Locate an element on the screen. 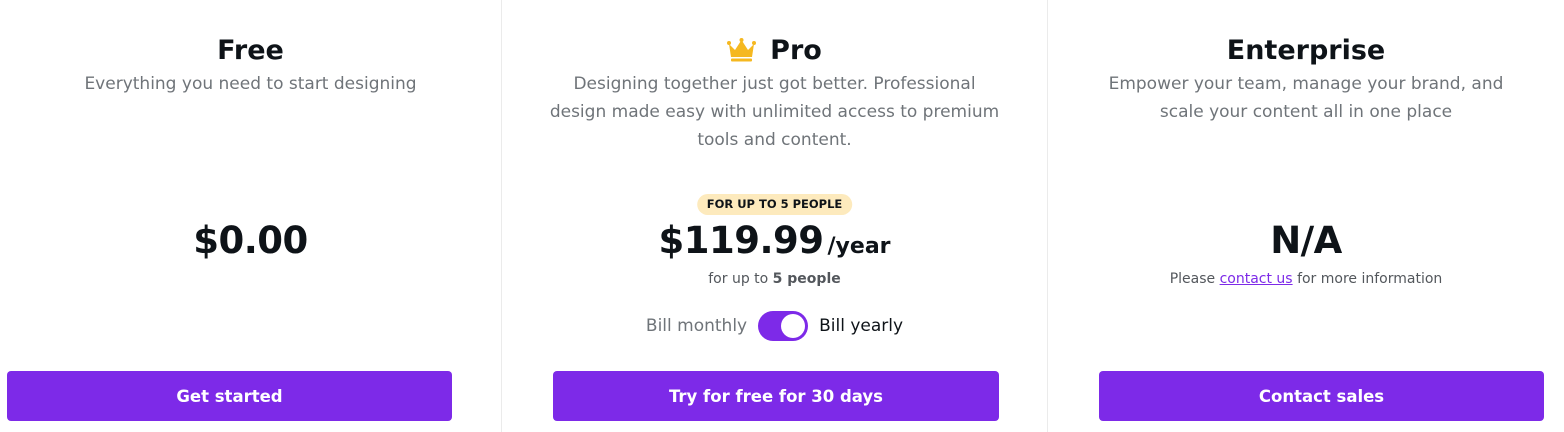 This screenshot has height=432, width=1564. plan-title-text: Enterprise is located at coordinates (1306, 50).